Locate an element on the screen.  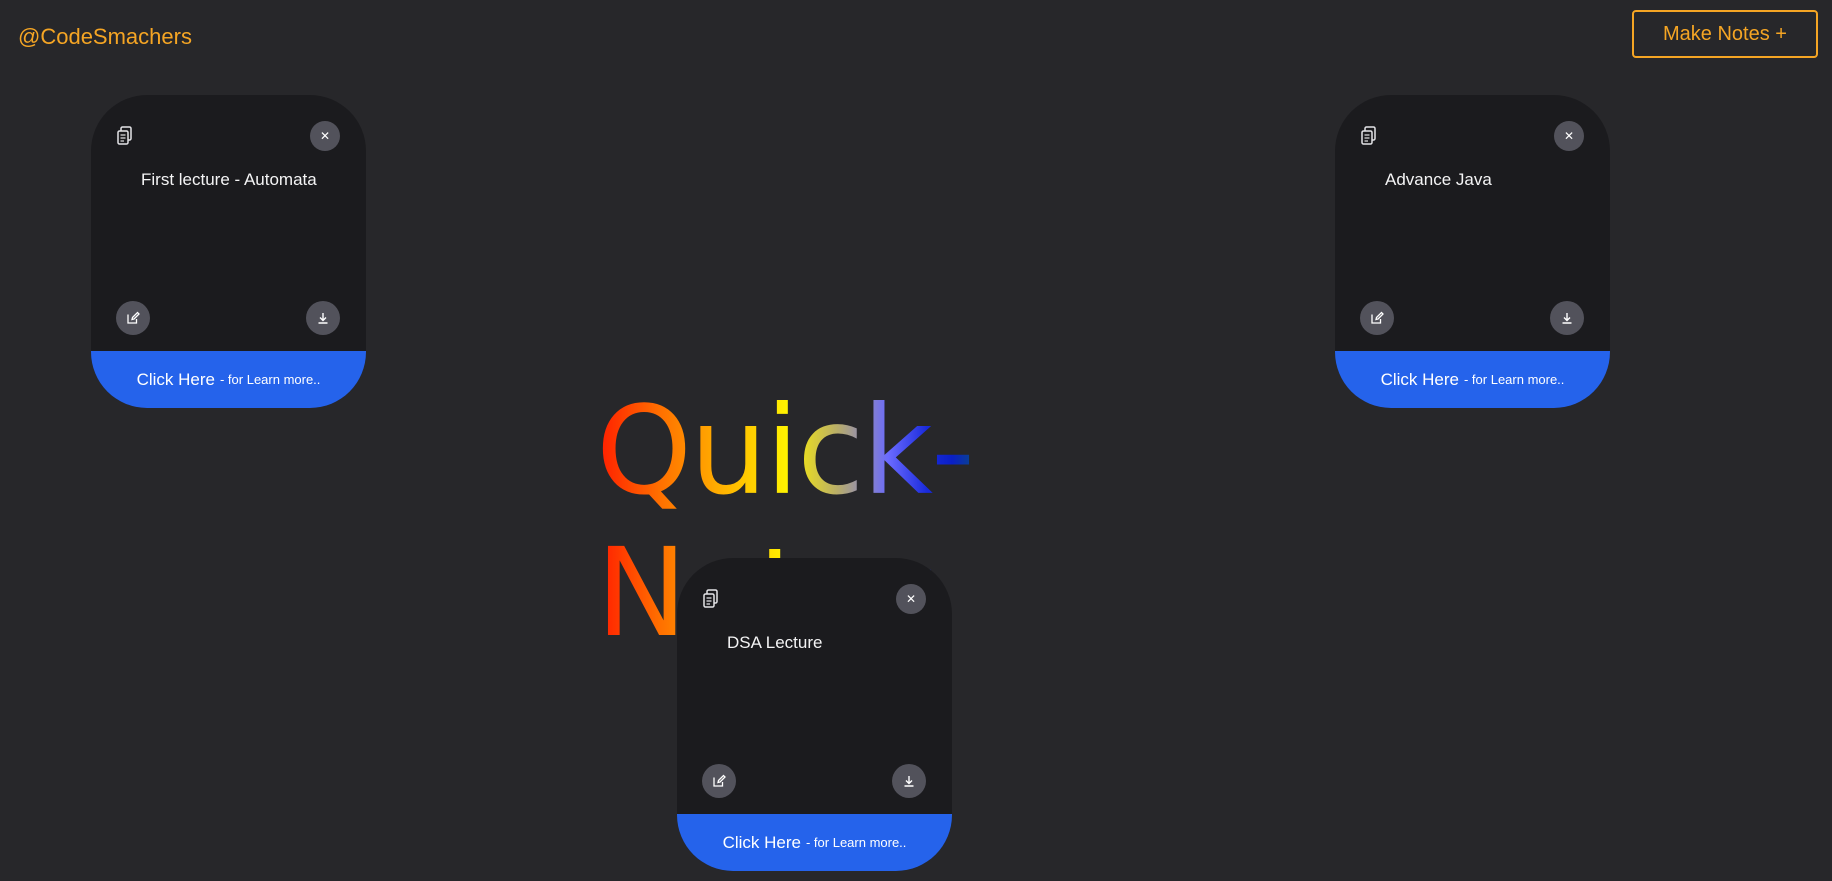
note-text: DSA Lecture is located at coordinates (775, 642).